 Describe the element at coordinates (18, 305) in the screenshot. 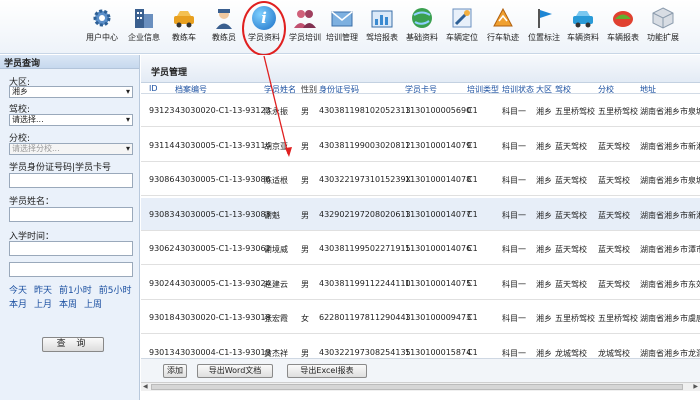

I see `quick-this-month: 本月` at that location.